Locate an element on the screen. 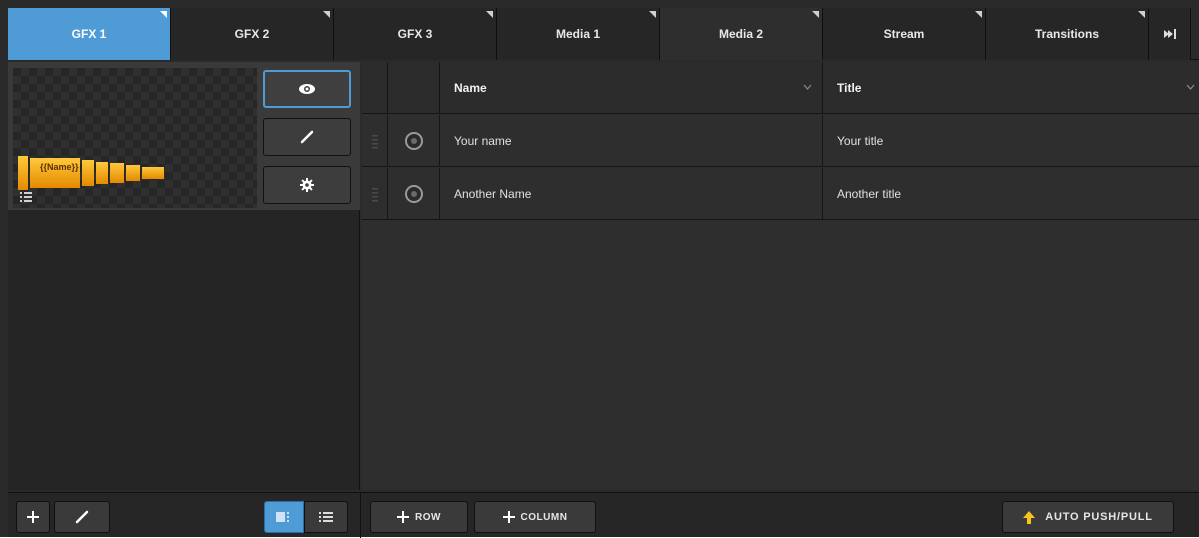 This screenshot has width=1199, height=538. add-column-button: COLUMN is located at coordinates (535, 517).